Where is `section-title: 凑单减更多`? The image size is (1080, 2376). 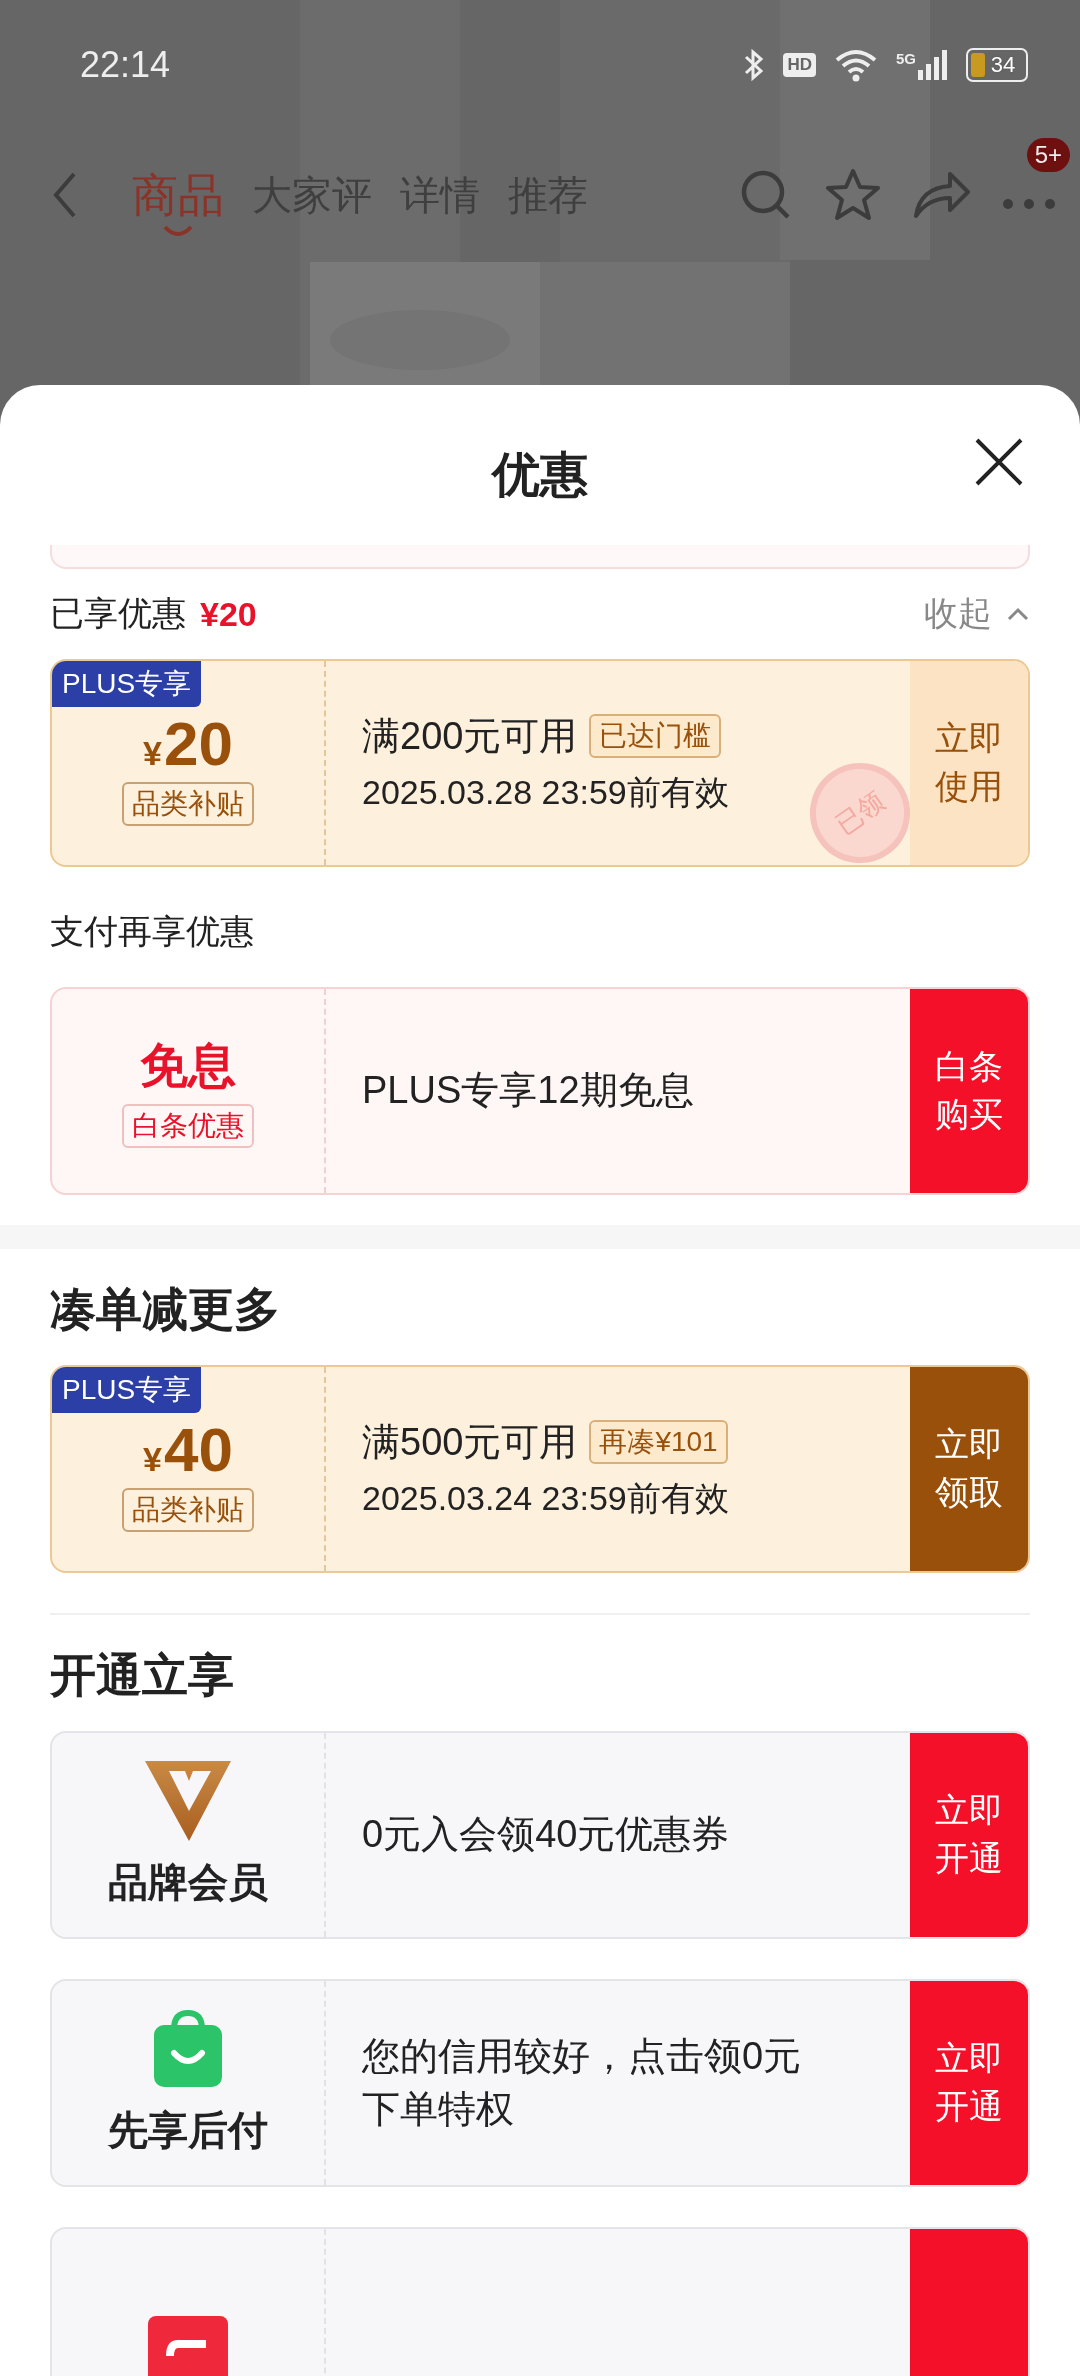 section-title: 凑单减更多 is located at coordinates (165, 1309).